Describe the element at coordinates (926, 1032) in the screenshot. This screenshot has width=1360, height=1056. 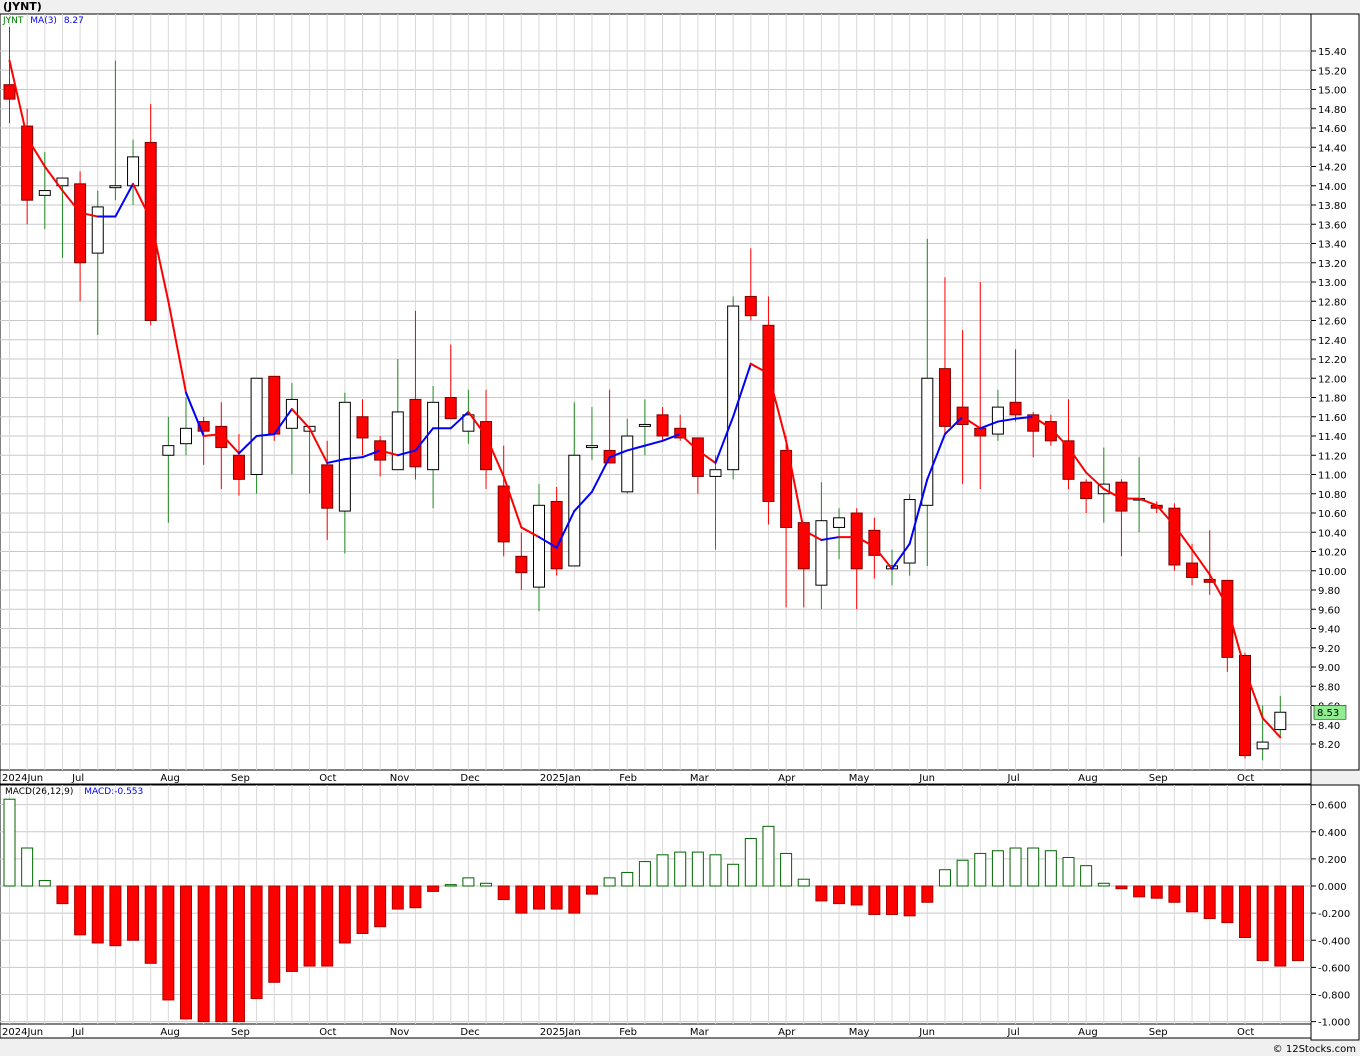
I see `month-label: Jun` at that location.